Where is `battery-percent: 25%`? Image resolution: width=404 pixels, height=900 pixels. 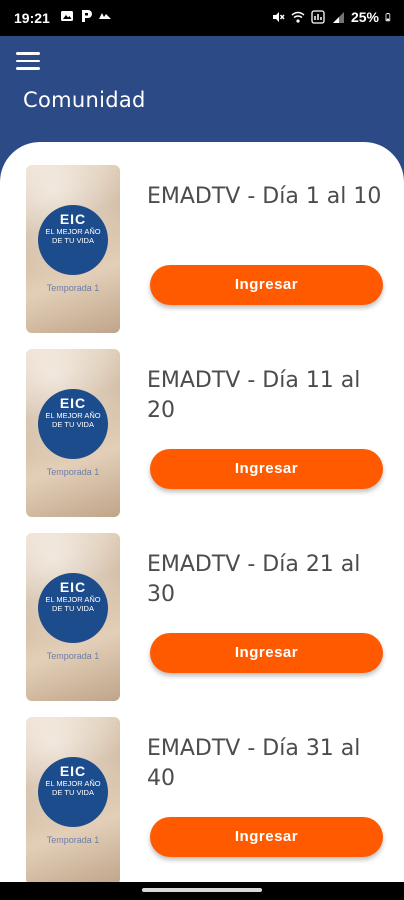
battery-percent: 25% is located at coordinates (364, 17).